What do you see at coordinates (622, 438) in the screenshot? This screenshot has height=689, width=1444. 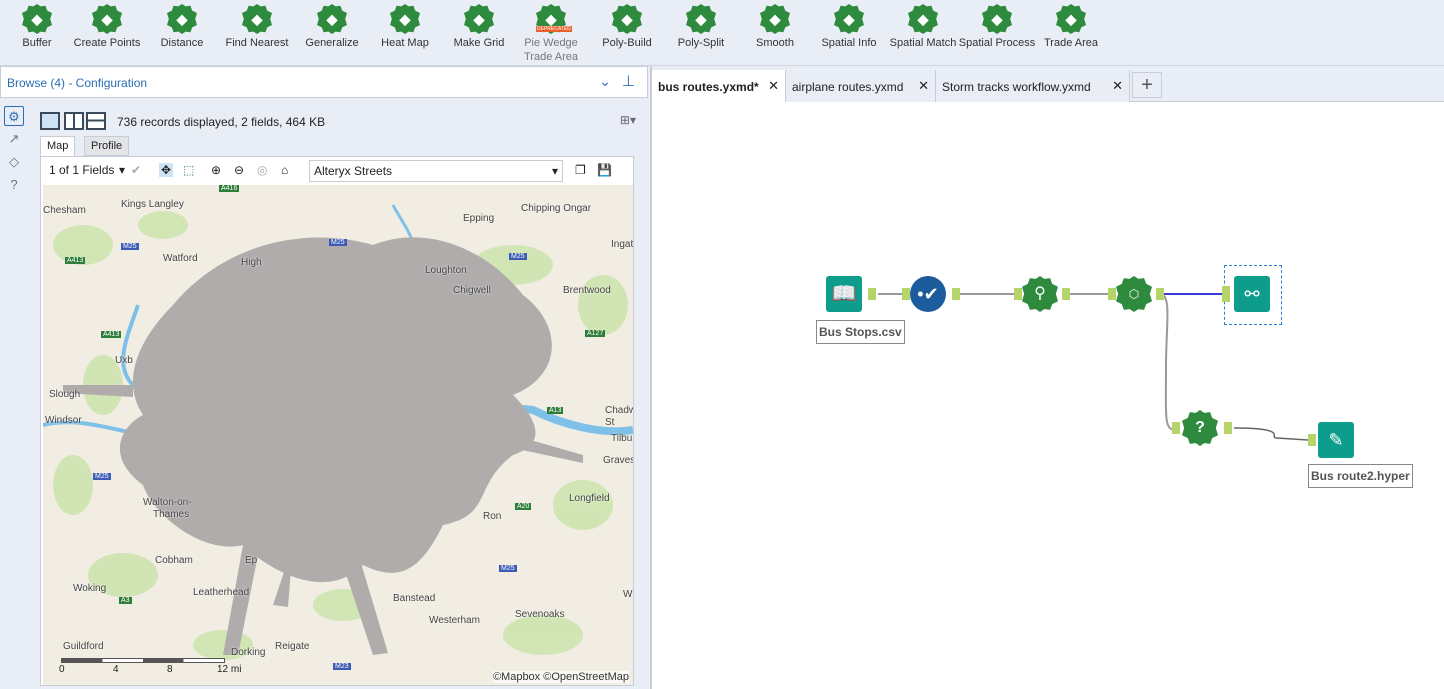 I see `place-label: Tilbu` at bounding box center [622, 438].